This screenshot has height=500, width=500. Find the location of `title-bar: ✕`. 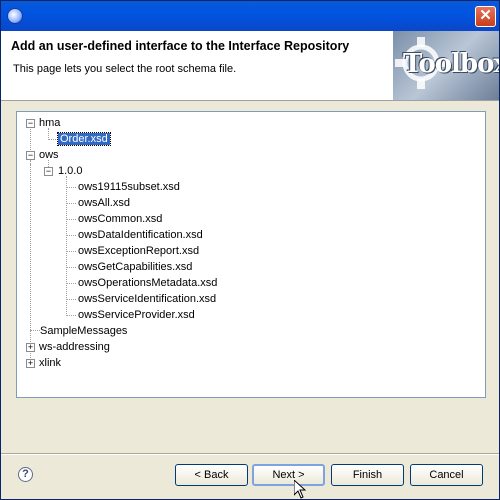

title-bar: ✕ is located at coordinates (250, 16).